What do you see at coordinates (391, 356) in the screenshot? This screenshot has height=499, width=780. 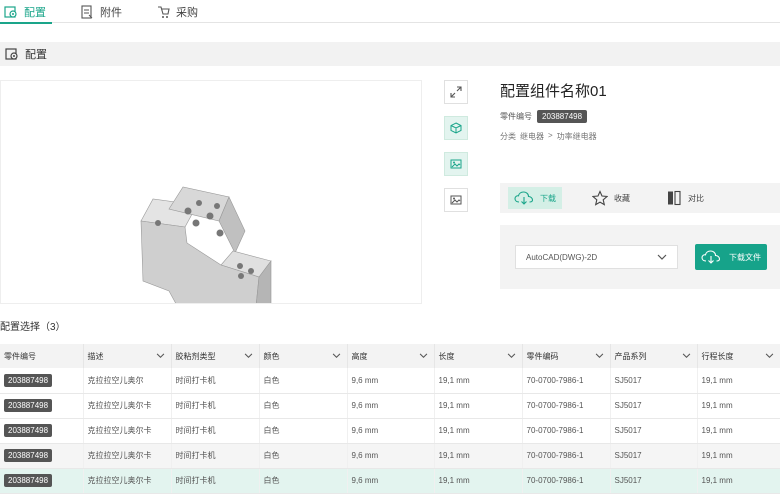 I see `column-header: 高度` at bounding box center [391, 356].